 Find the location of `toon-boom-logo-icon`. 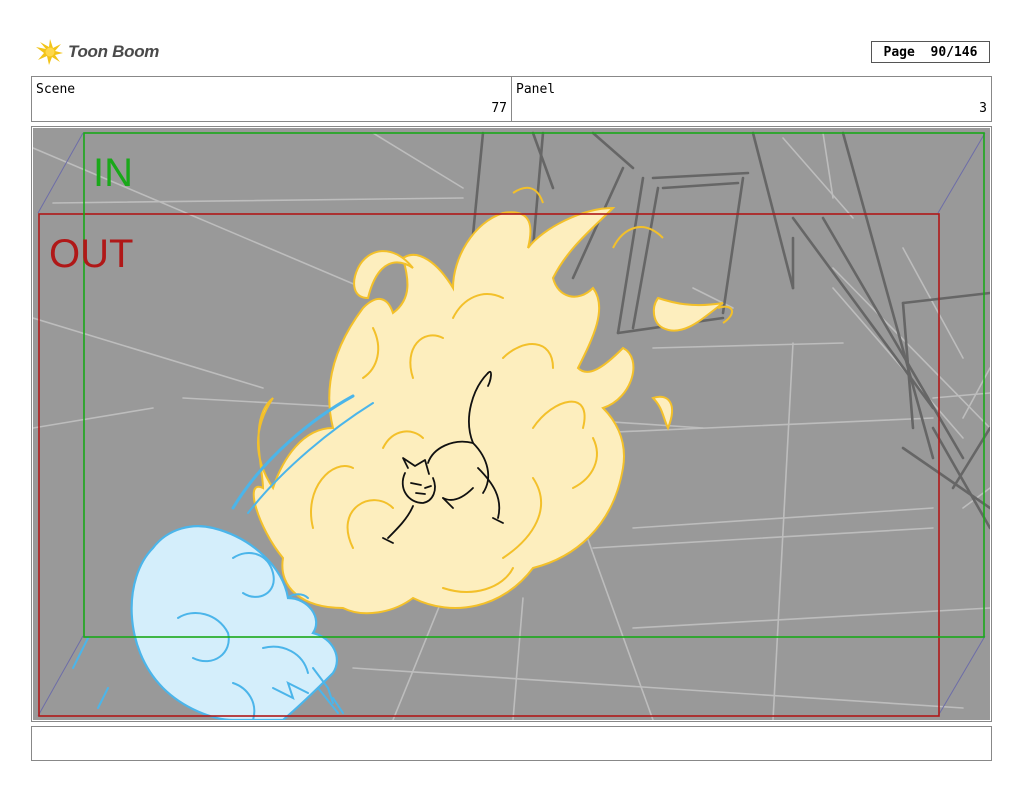

toon-boom-logo-icon is located at coordinates (49, 52).